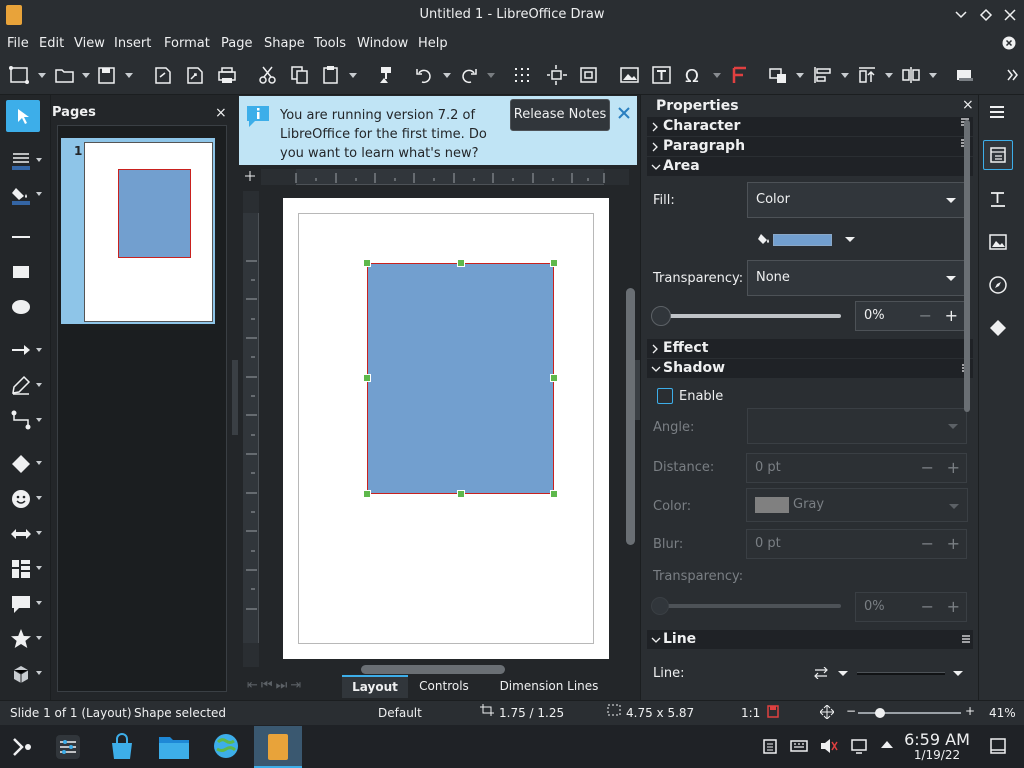 The image size is (1024, 768). Describe the element at coordinates (751, 606) in the screenshot. I see `shadow-transparency-slider` at that location.